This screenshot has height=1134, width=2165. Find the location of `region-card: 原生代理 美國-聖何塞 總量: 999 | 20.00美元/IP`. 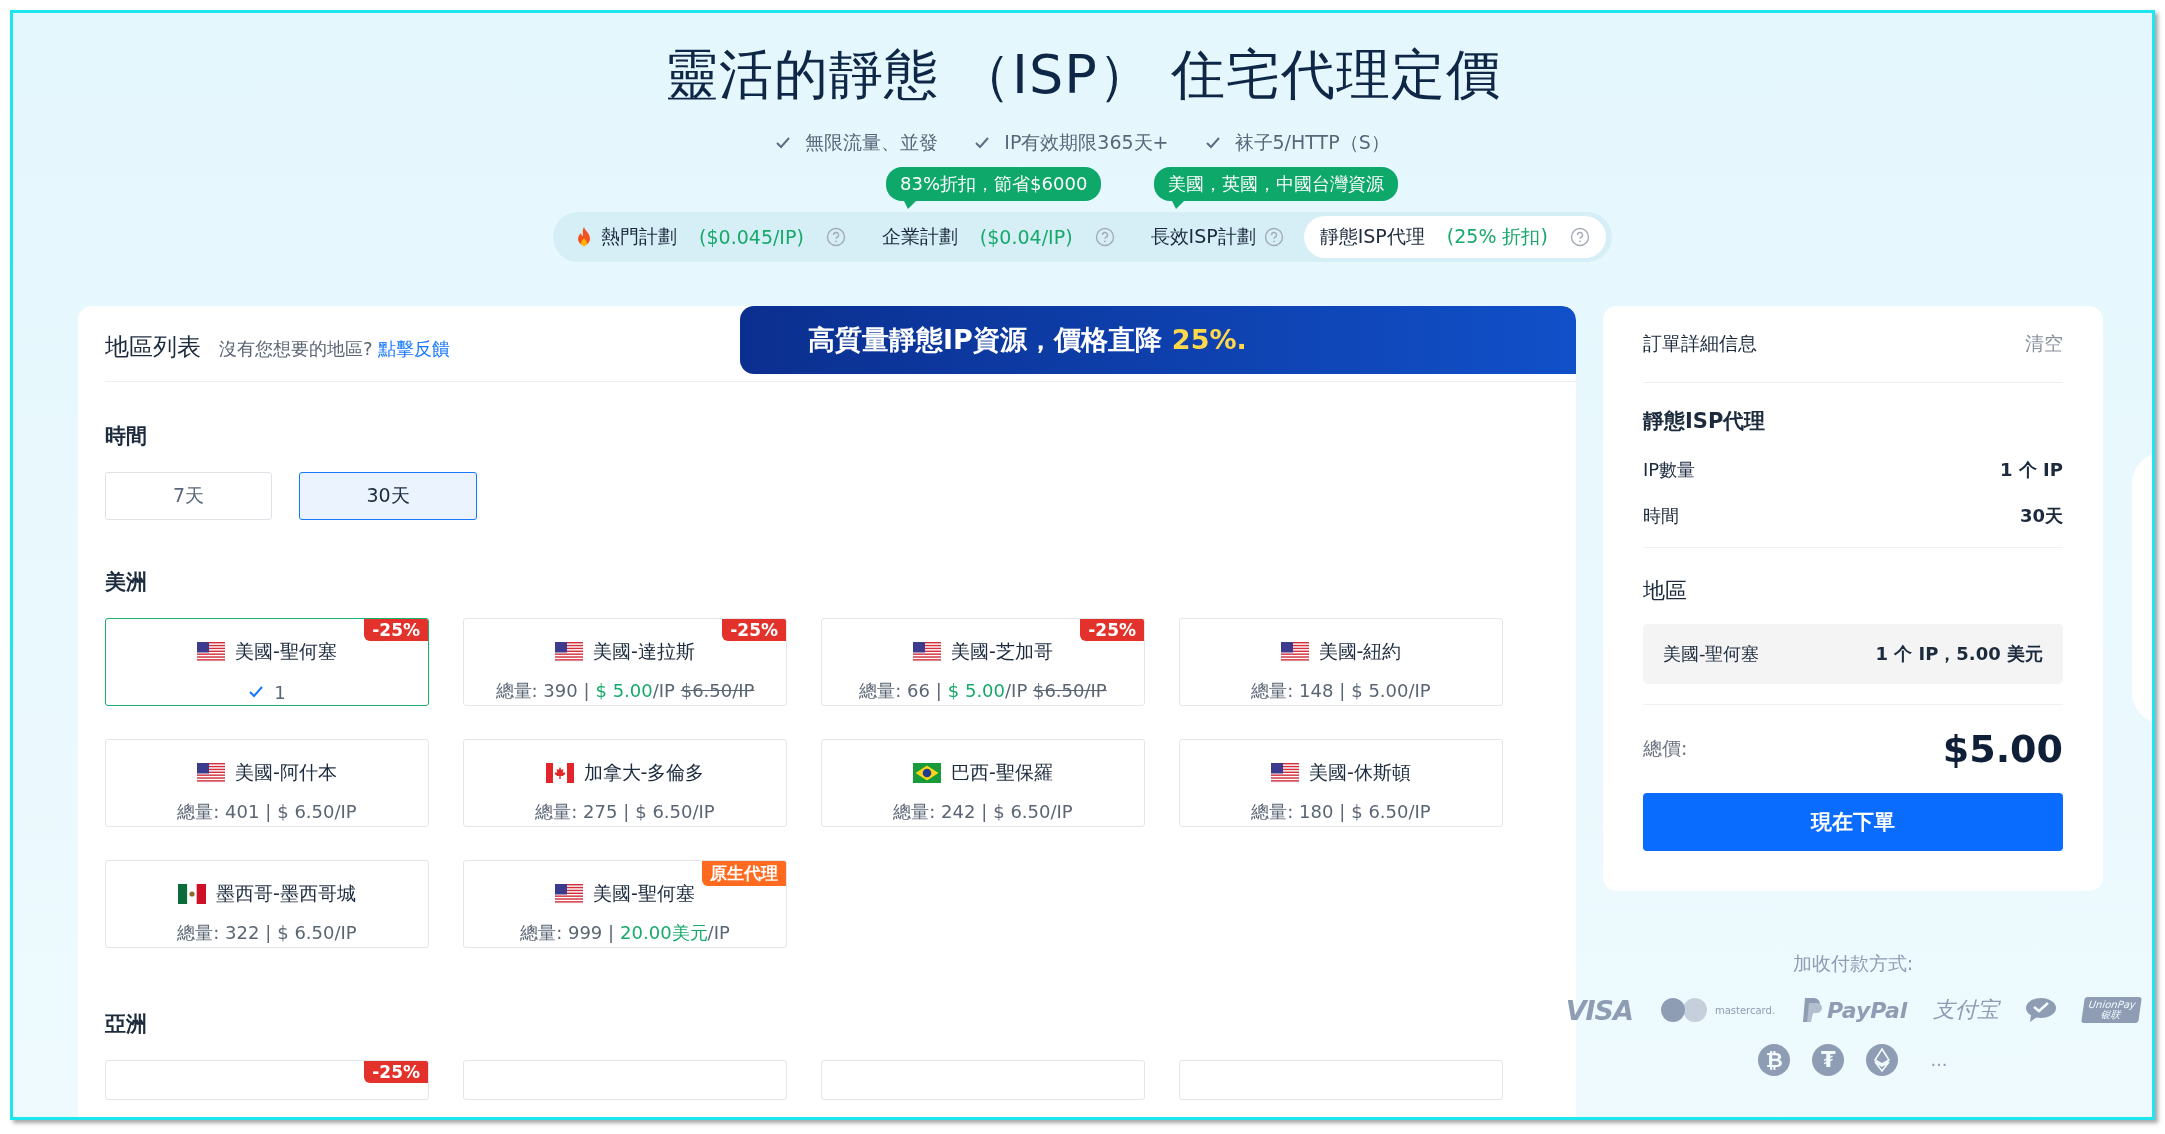

region-card: 原生代理 美國-聖何塞 總量: 999 | 20.00美元/IP is located at coordinates (625, 903).